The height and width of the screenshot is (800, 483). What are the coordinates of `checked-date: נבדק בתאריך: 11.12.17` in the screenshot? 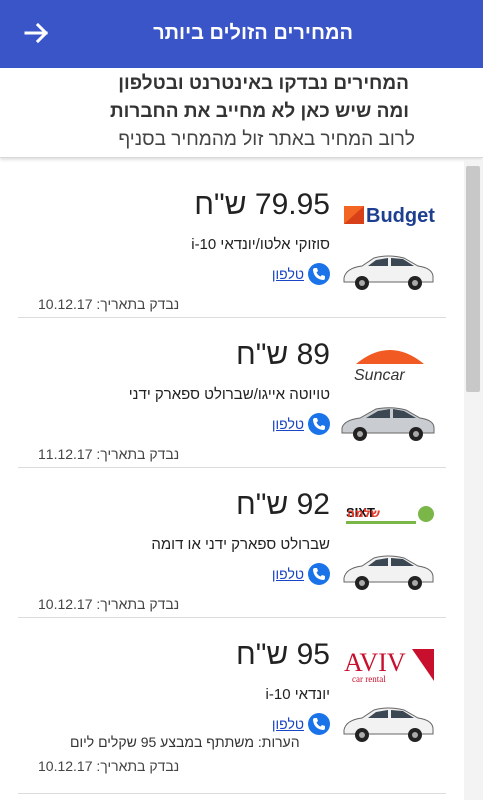 It's located at (109, 454).